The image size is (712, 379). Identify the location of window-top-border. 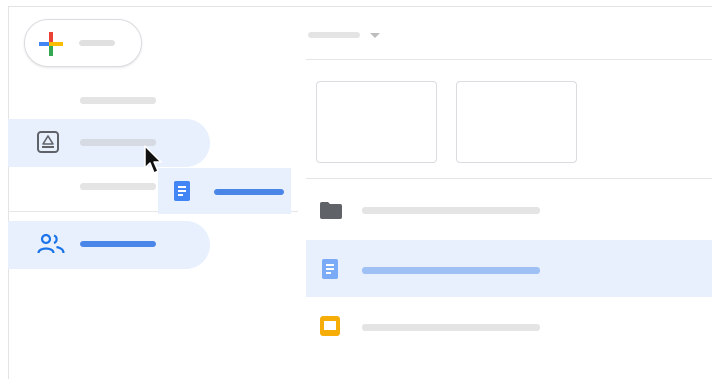
(360, 6).